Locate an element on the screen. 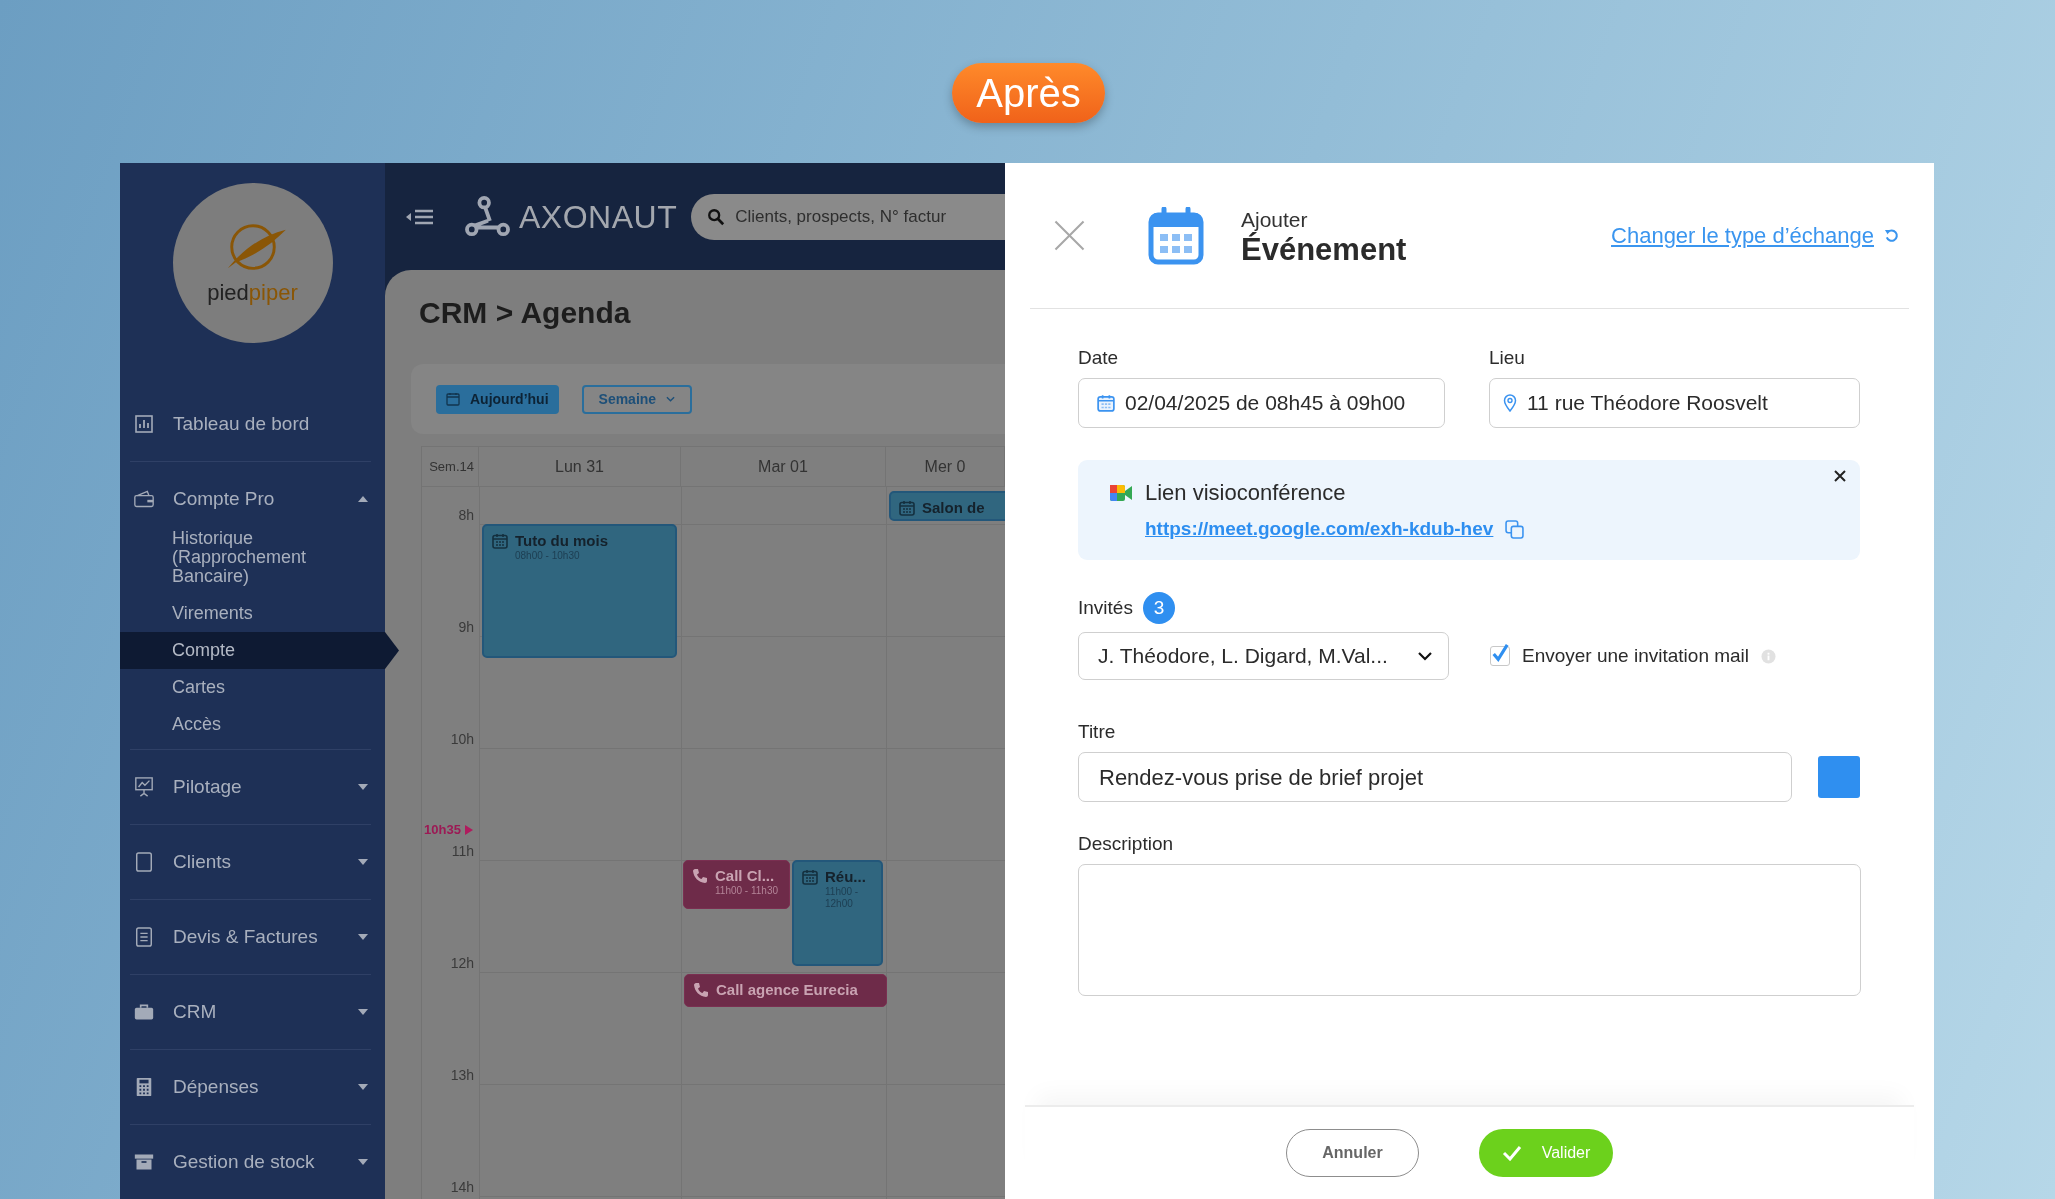 Image resolution: width=2055 pixels, height=1199 pixels. calculator-icon is located at coordinates (144, 1087).